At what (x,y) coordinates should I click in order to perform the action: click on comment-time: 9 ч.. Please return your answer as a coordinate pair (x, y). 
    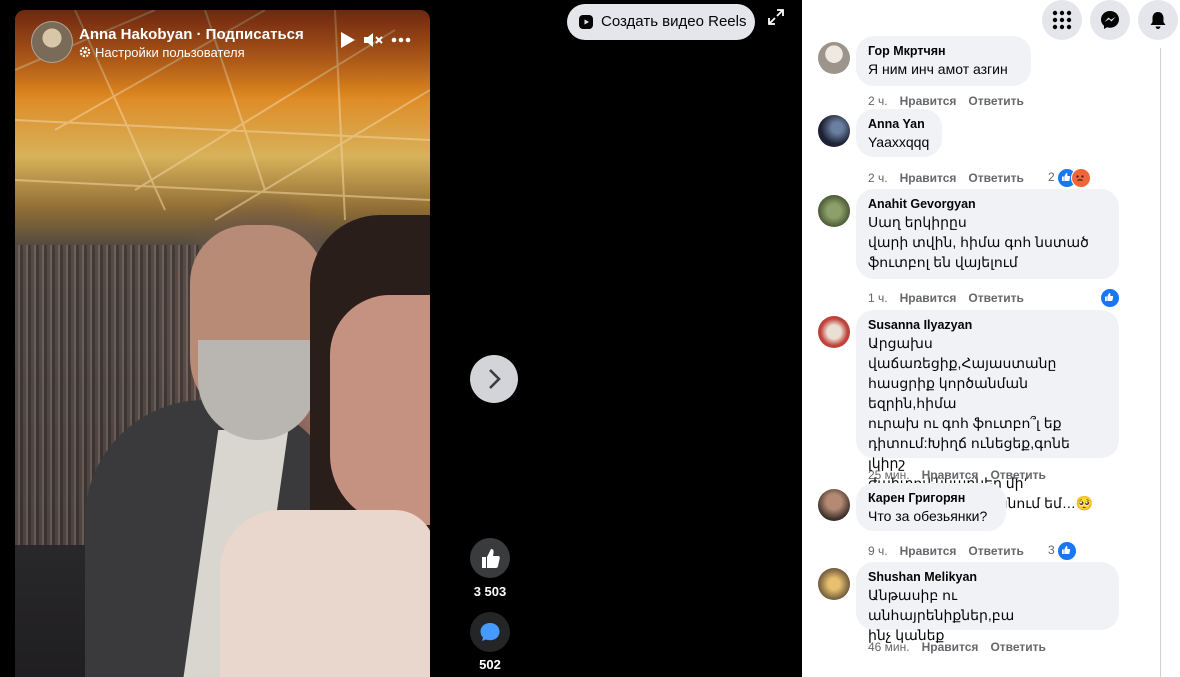
    Looking at the image, I should click on (878, 551).